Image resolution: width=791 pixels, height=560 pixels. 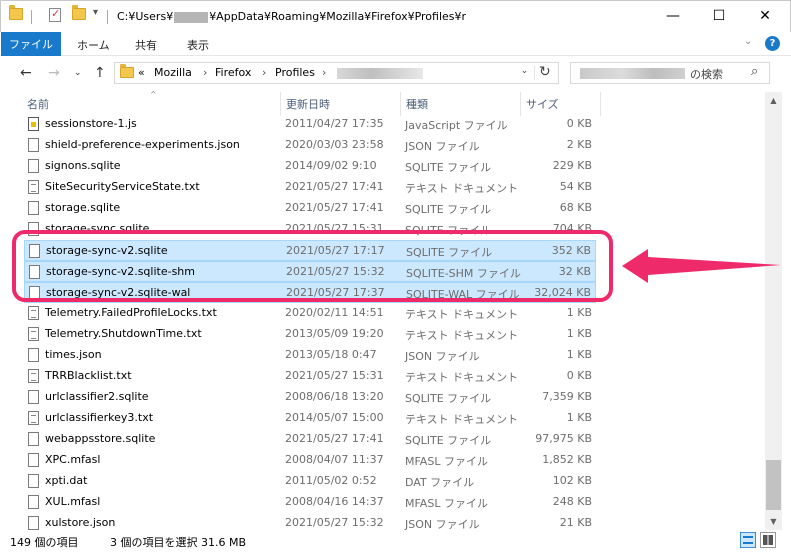 What do you see at coordinates (198, 45) in the screenshot?
I see `tab-view: 表示` at bounding box center [198, 45].